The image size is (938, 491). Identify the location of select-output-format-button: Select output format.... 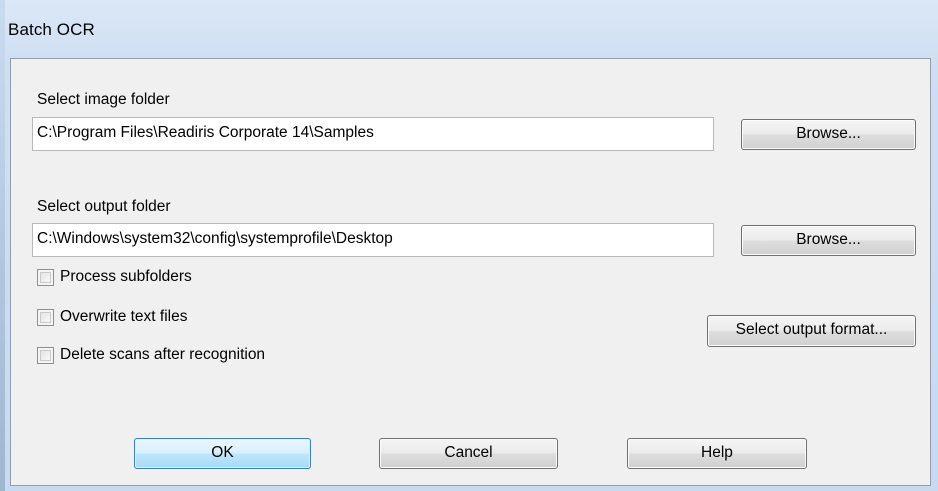
(811, 331).